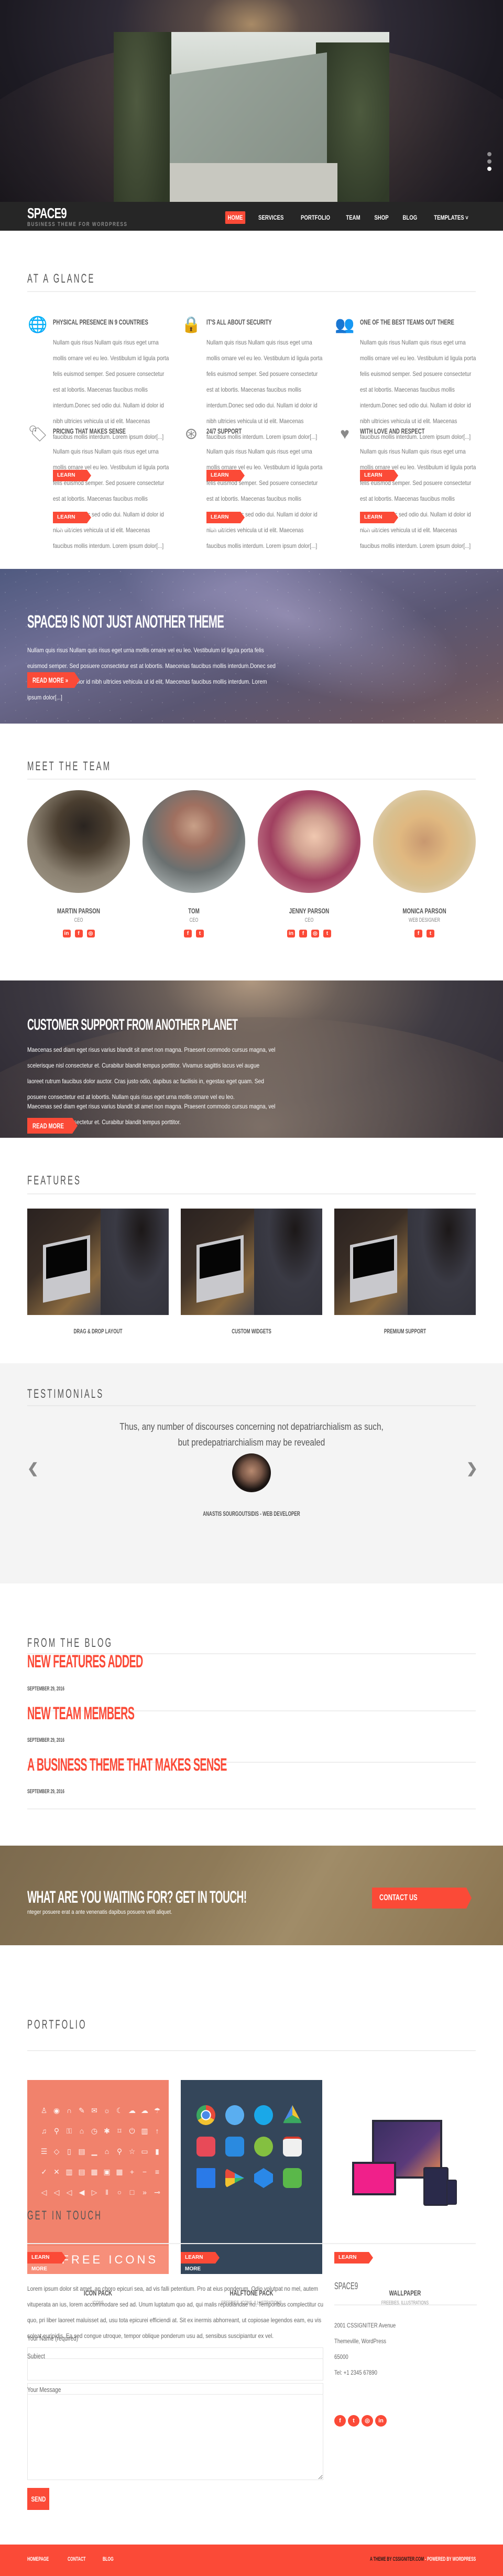 The height and width of the screenshot is (2576, 503). I want to click on glance-item-title: IT'S ALL ABOUT SECURITY, so click(239, 322).